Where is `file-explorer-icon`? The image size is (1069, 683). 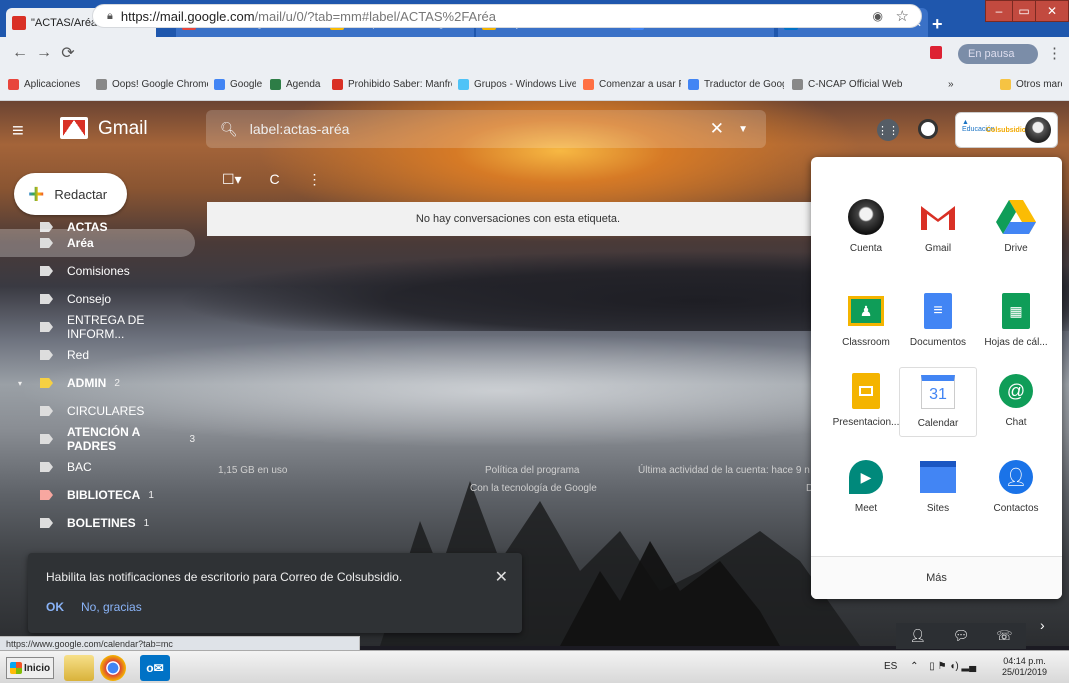 file-explorer-icon is located at coordinates (79, 668).